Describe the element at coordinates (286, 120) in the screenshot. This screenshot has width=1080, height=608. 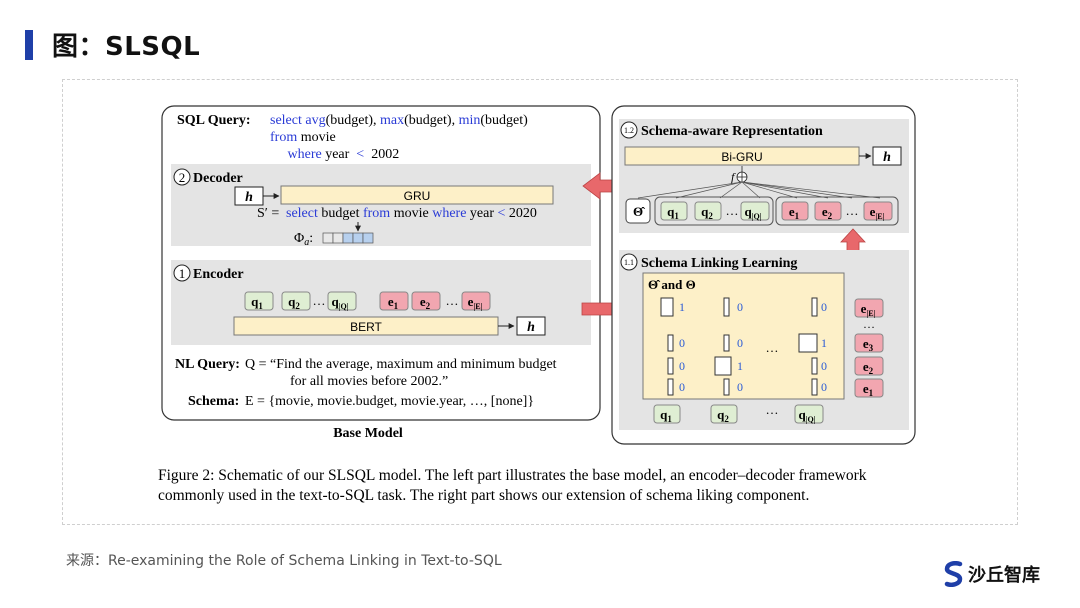
I see `kw-select: select` at that location.